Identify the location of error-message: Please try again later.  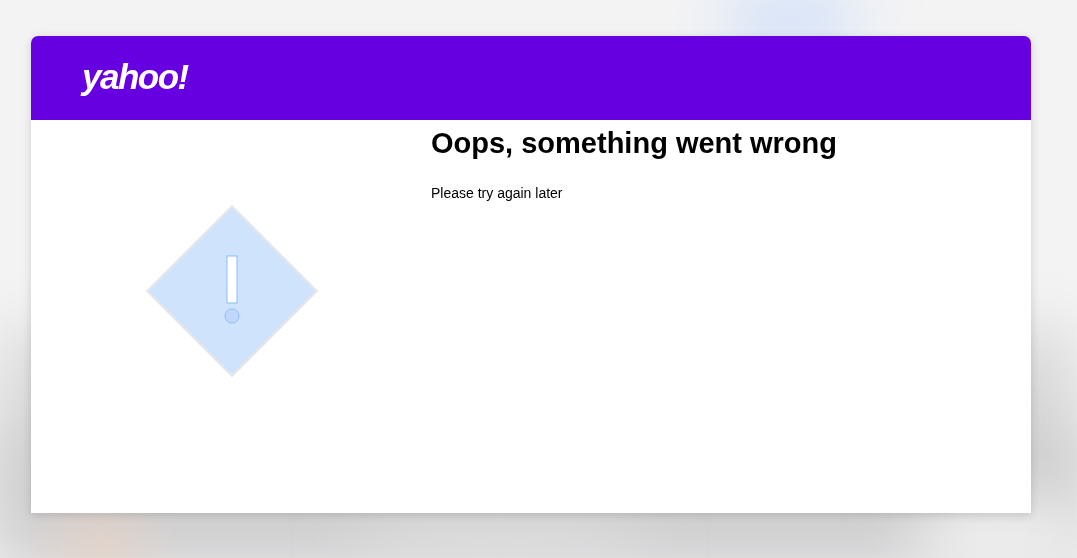
(497, 192).